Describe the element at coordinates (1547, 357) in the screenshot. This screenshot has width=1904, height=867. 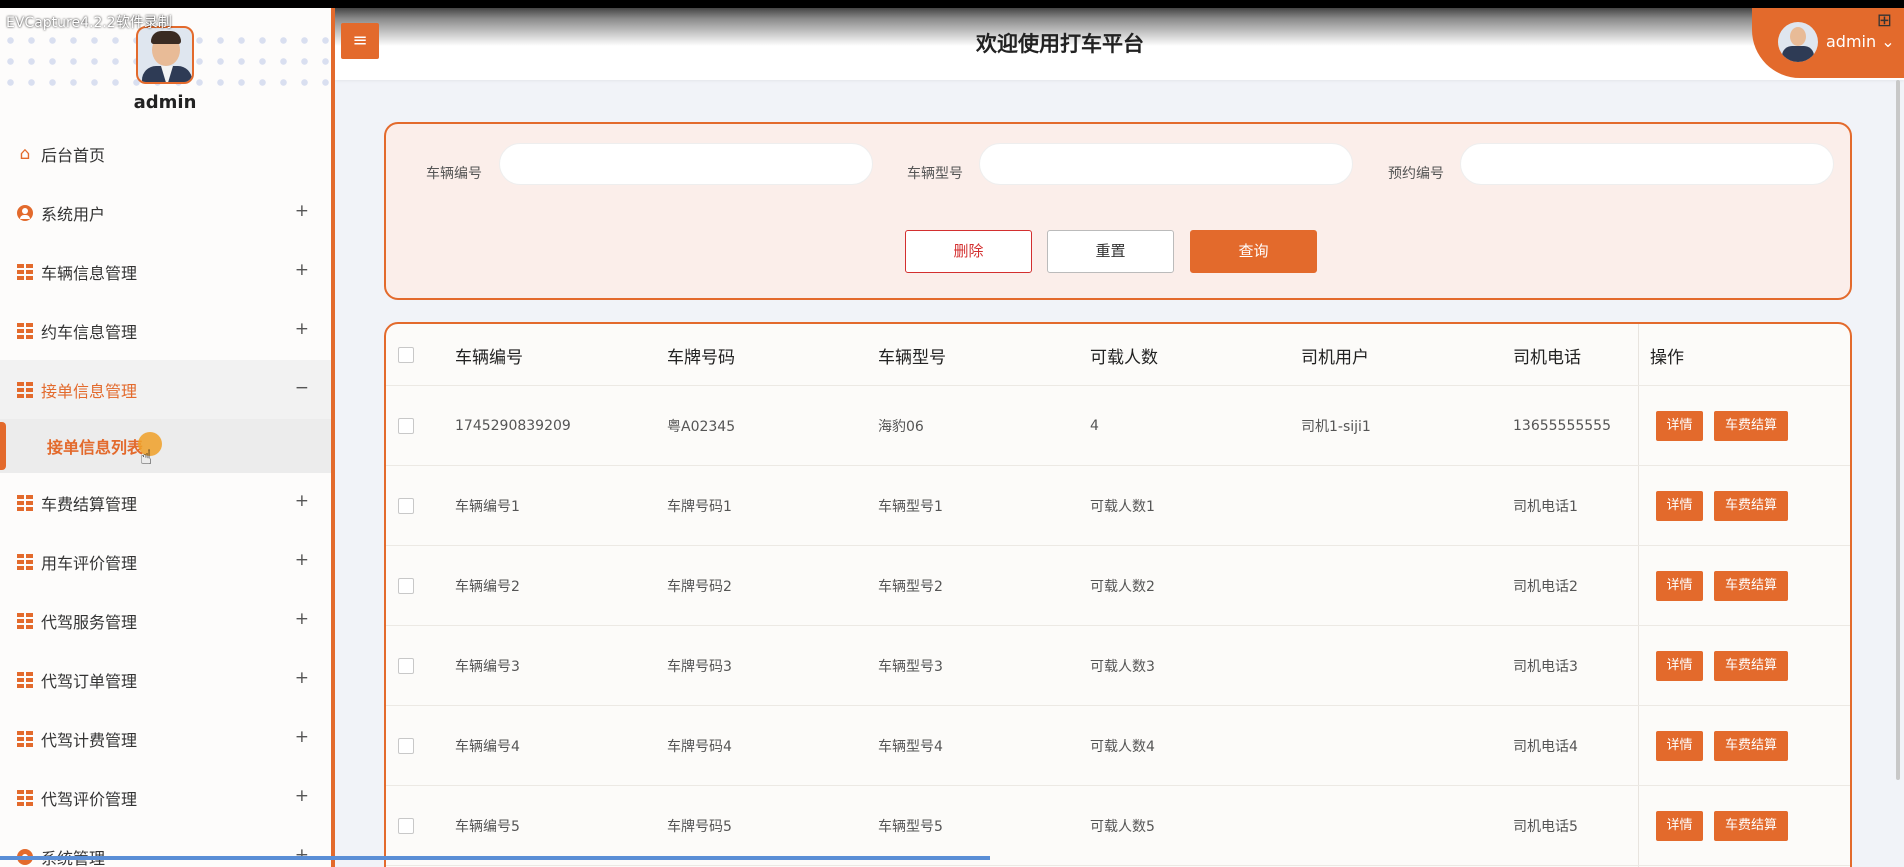
I see `column-header: 司机电话` at that location.